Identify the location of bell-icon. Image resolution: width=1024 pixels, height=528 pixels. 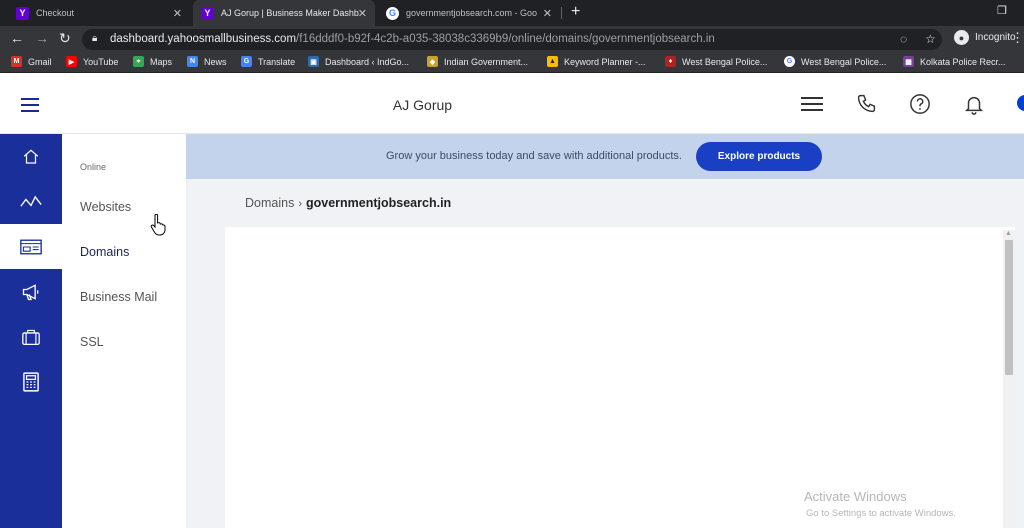
(974, 104).